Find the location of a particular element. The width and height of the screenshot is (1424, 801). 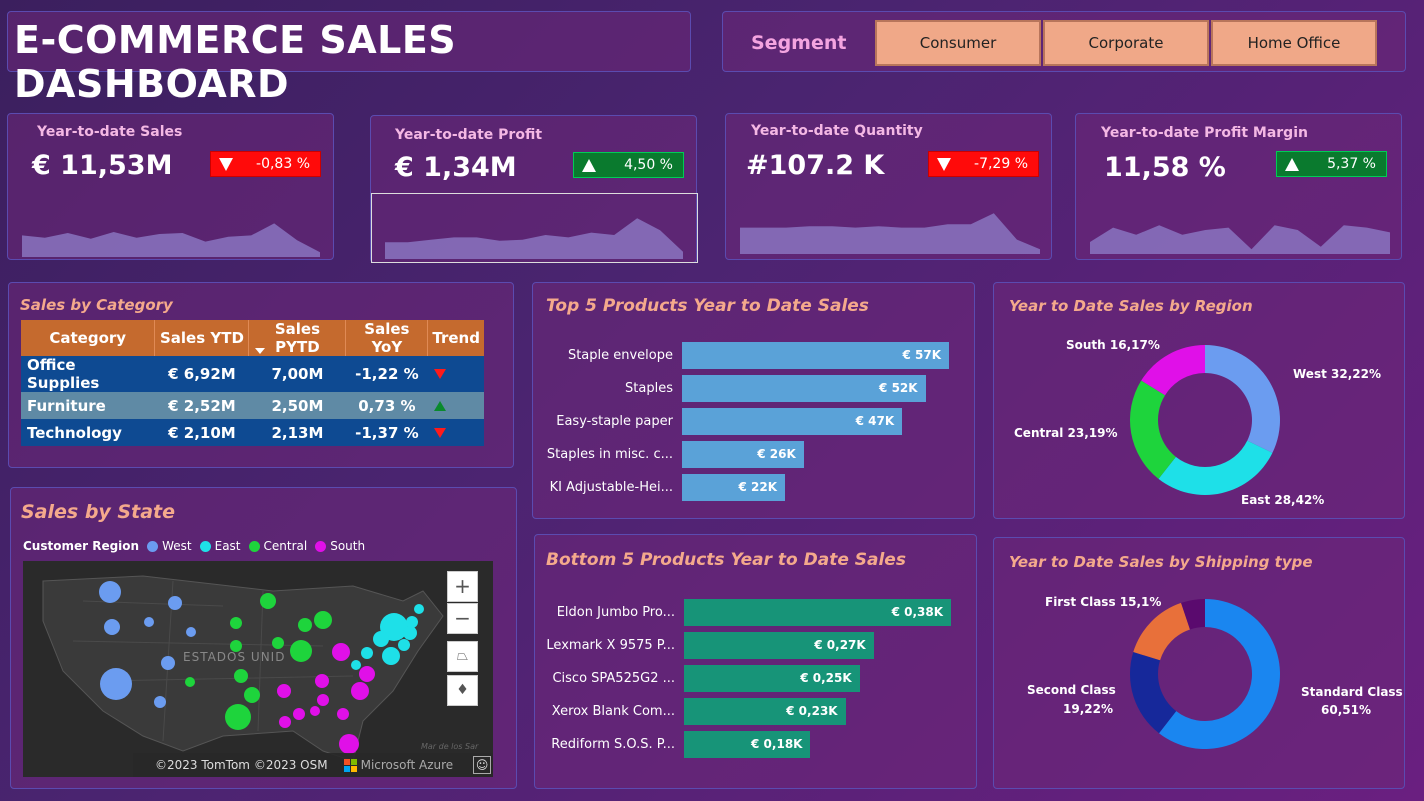

legend-south: South is located at coordinates (347, 546).